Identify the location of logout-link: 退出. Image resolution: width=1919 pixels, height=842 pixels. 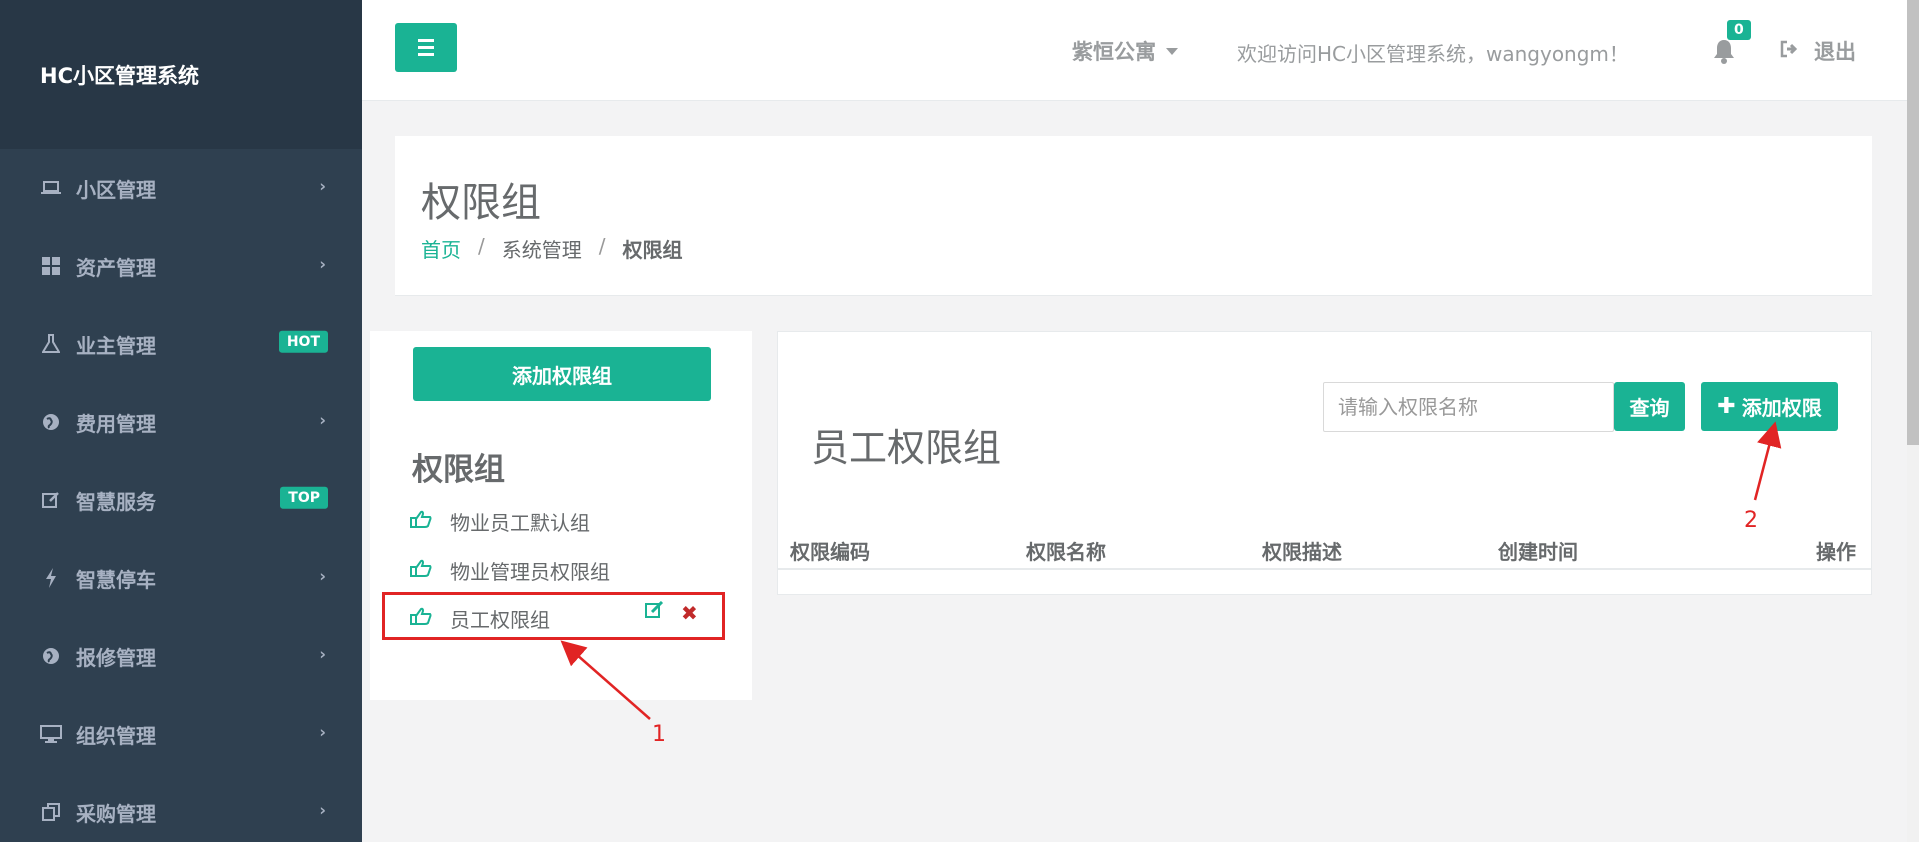
(1818, 51).